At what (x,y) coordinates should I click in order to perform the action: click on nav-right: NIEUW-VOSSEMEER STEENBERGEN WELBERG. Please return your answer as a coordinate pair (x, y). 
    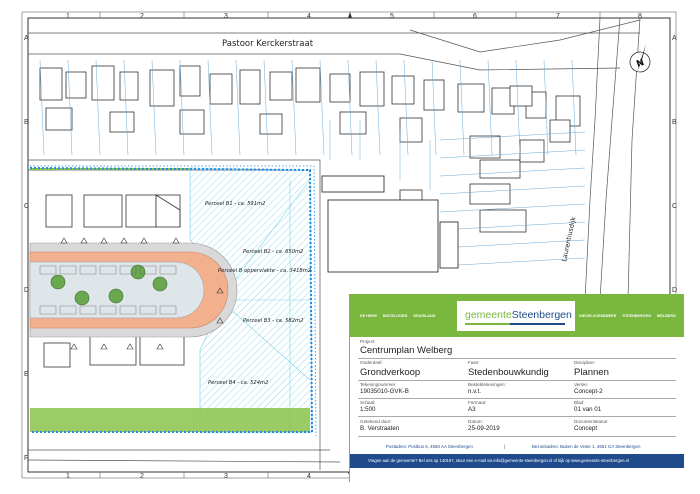
    Looking at the image, I should click on (627, 316).